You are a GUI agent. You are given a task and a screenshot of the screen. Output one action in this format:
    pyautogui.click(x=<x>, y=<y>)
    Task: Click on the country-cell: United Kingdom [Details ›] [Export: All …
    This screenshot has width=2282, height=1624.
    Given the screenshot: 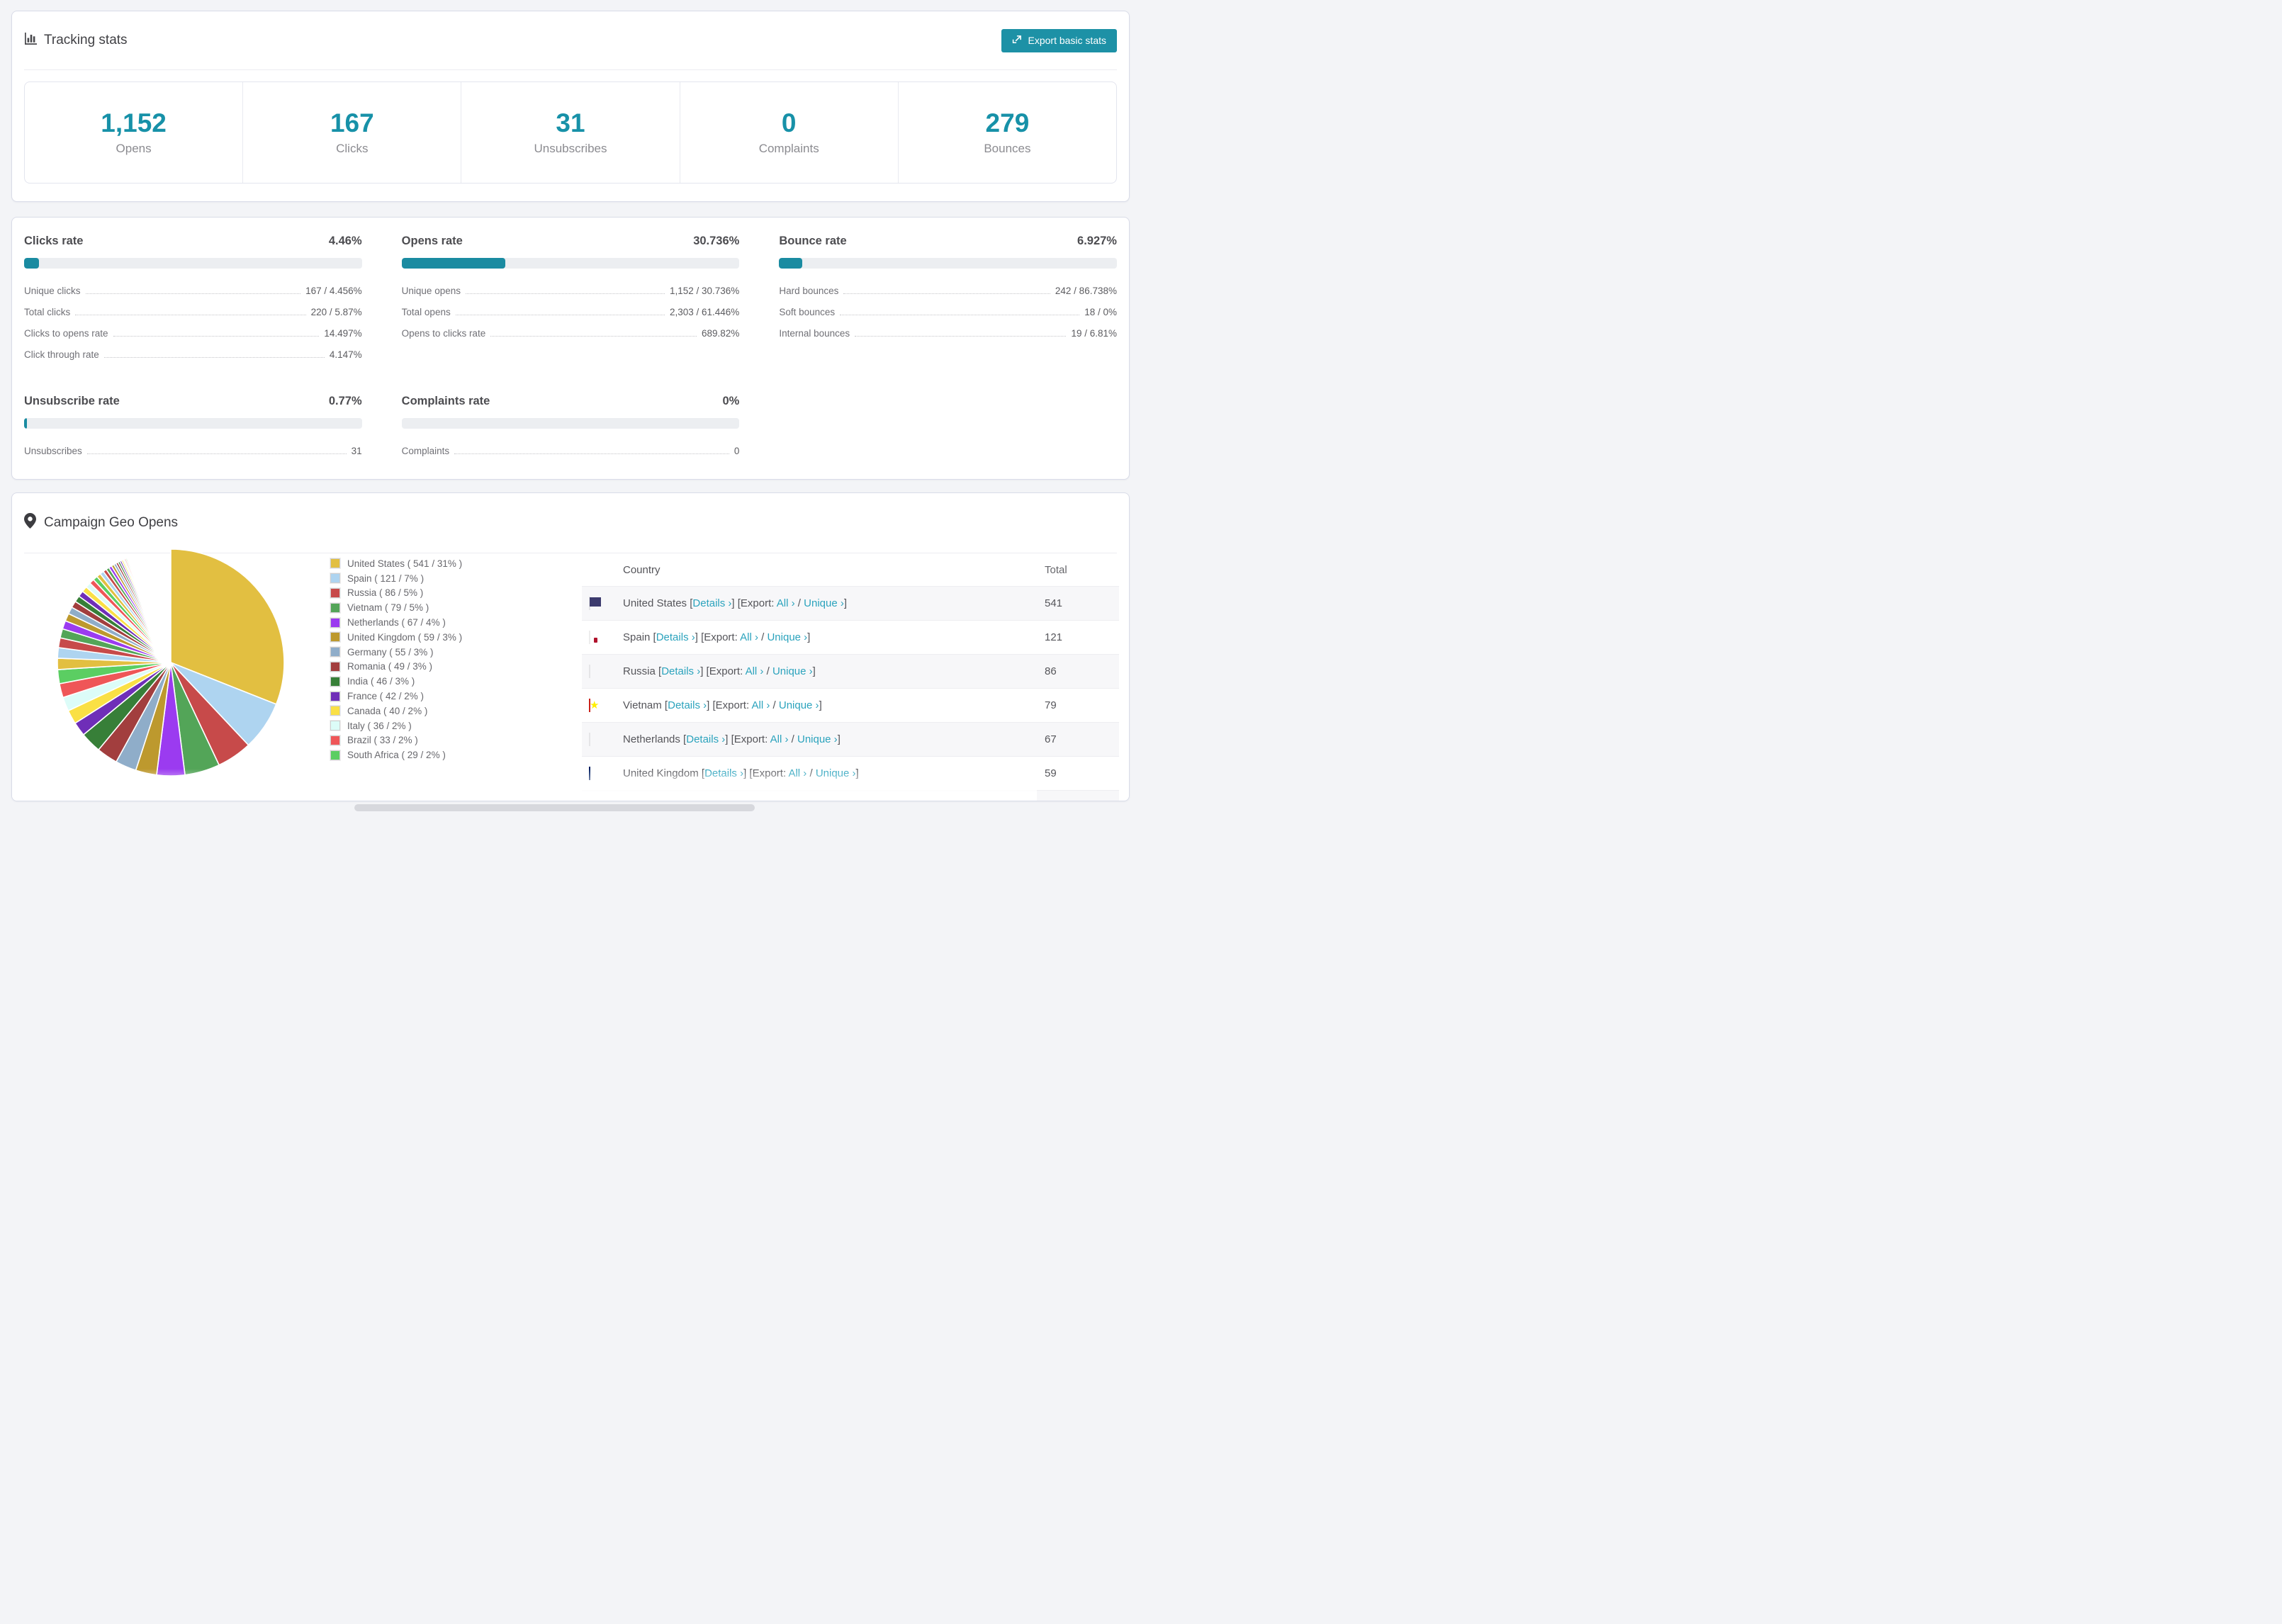 What is the action you would take?
    pyautogui.click(x=834, y=773)
    